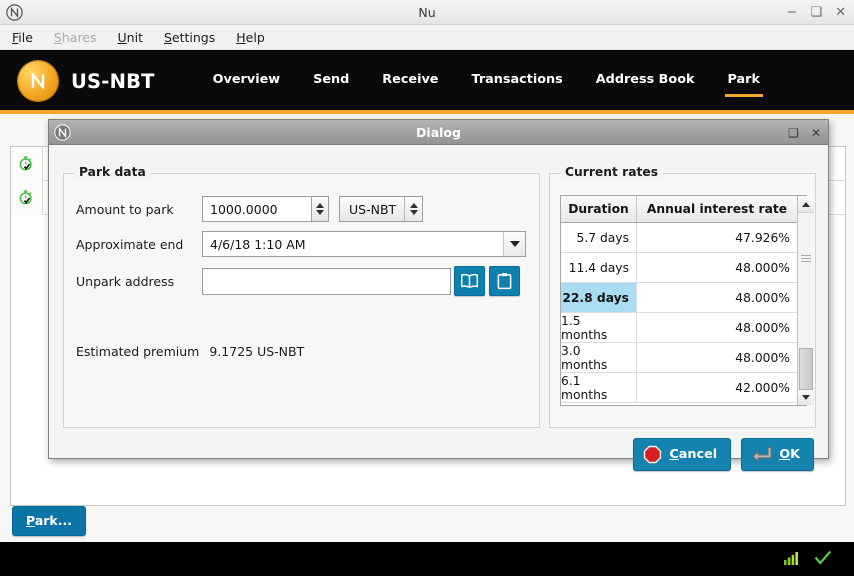 This screenshot has height=576, width=854. Describe the element at coordinates (427, 37) in the screenshot. I see `menubar: File Shares Unit Settings Help` at that location.